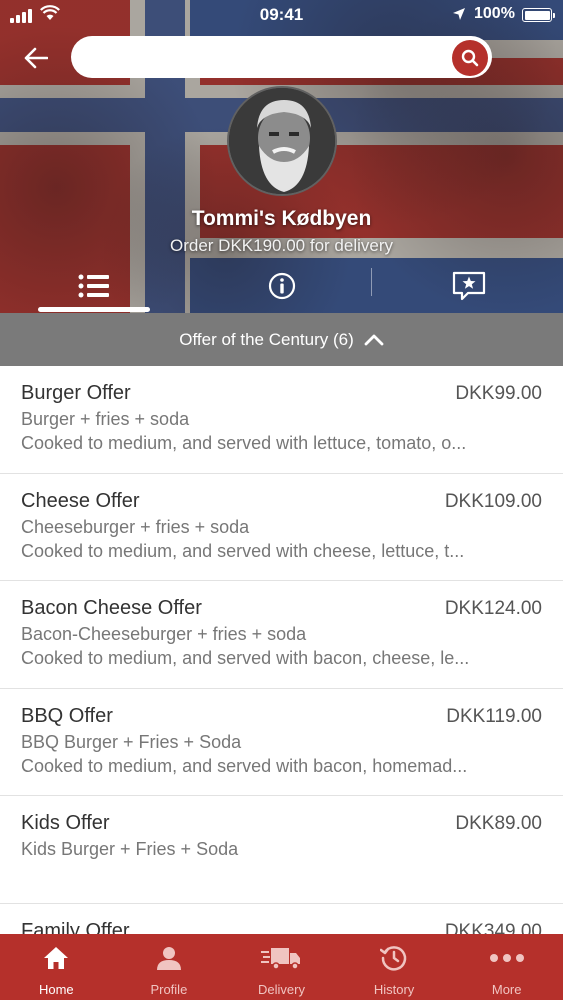  Describe the element at coordinates (281, 57) in the screenshot. I see `search-input` at that location.